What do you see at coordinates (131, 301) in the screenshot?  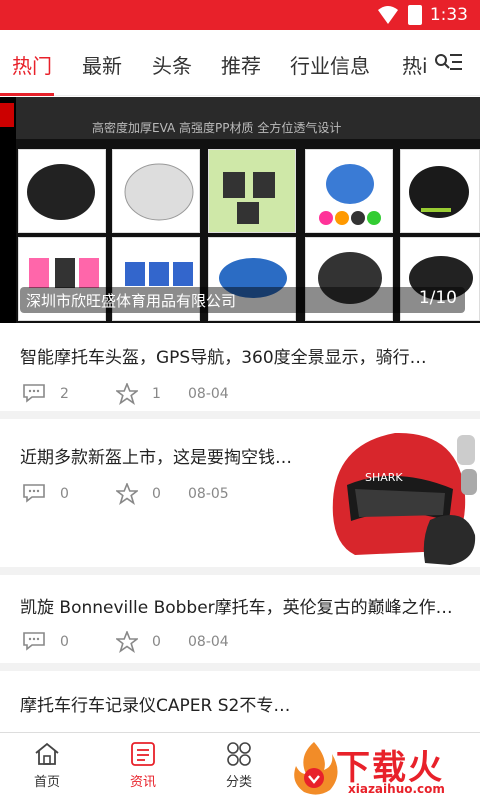 I see `banner-caption-text: 深圳市欣旺盛体育用品有限公司` at bounding box center [131, 301].